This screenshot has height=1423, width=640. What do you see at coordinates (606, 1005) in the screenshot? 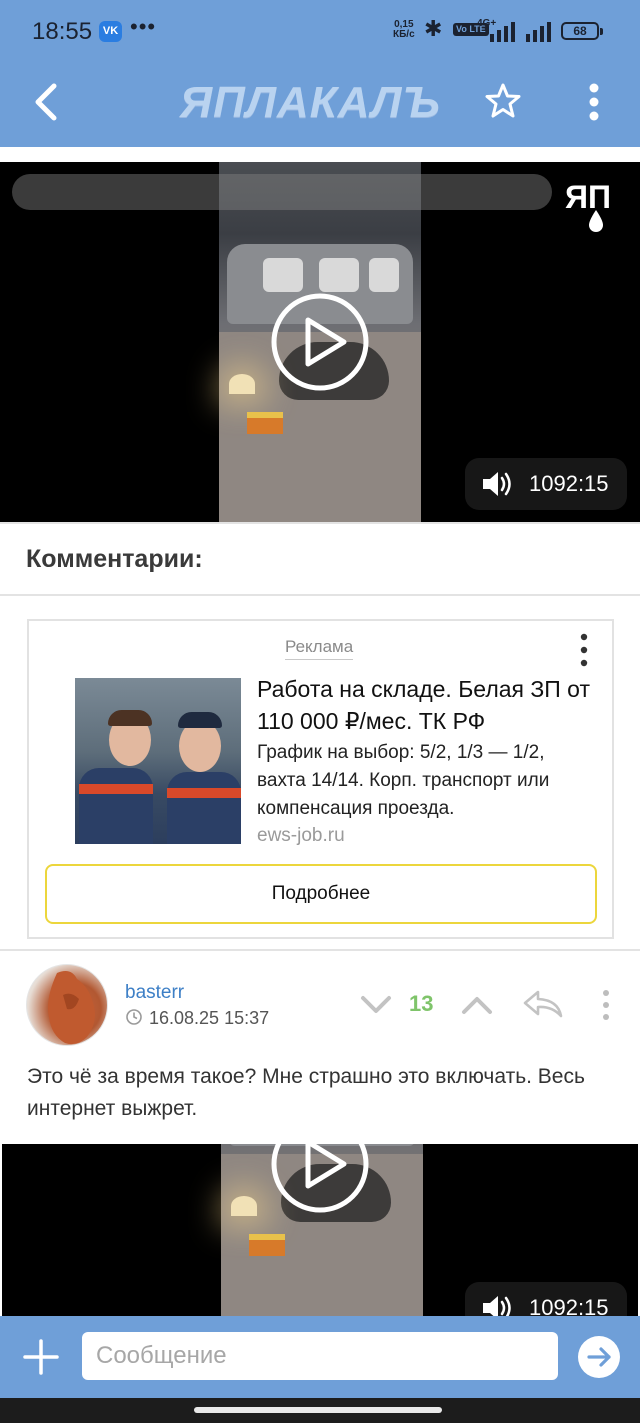
I see `comment-menu-icon` at bounding box center [606, 1005].